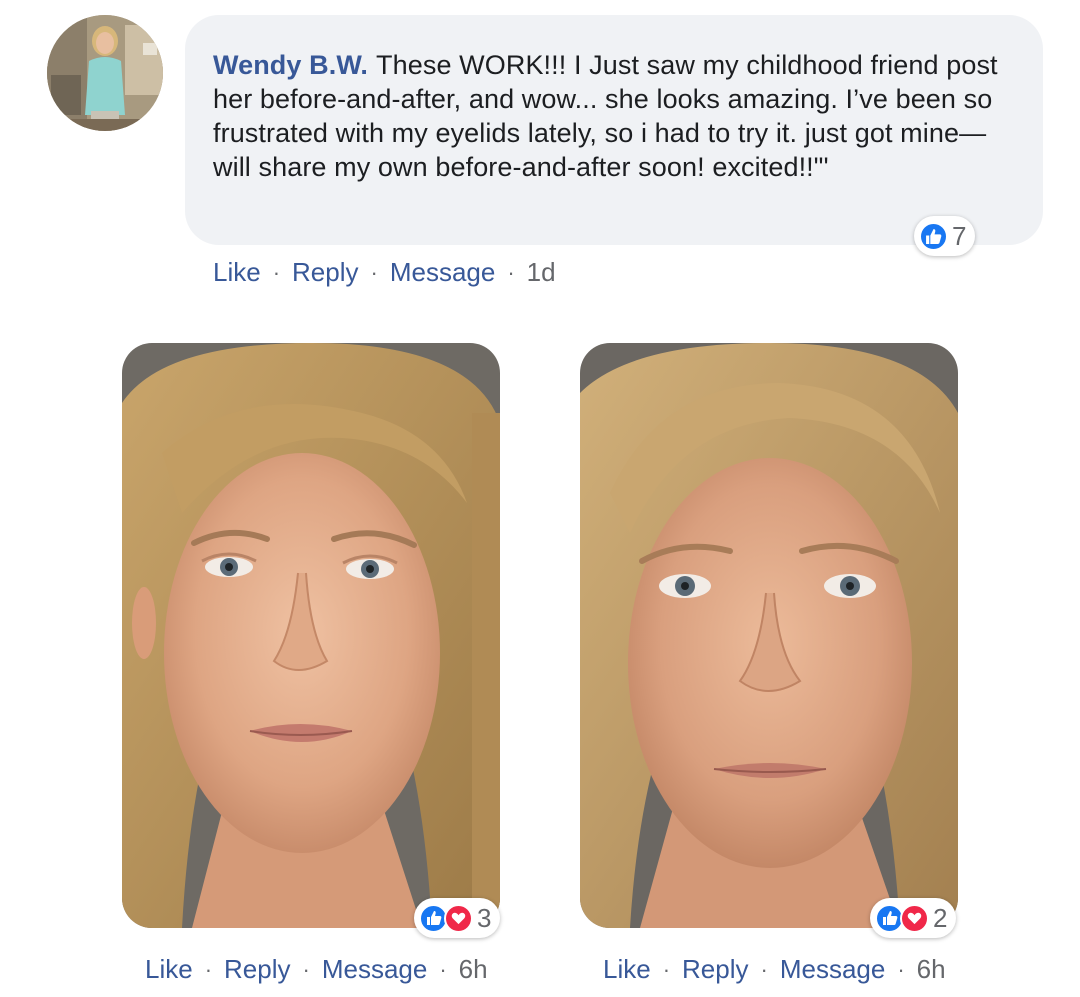  What do you see at coordinates (105, 73) in the screenshot?
I see `commenter-avatar` at bounding box center [105, 73].